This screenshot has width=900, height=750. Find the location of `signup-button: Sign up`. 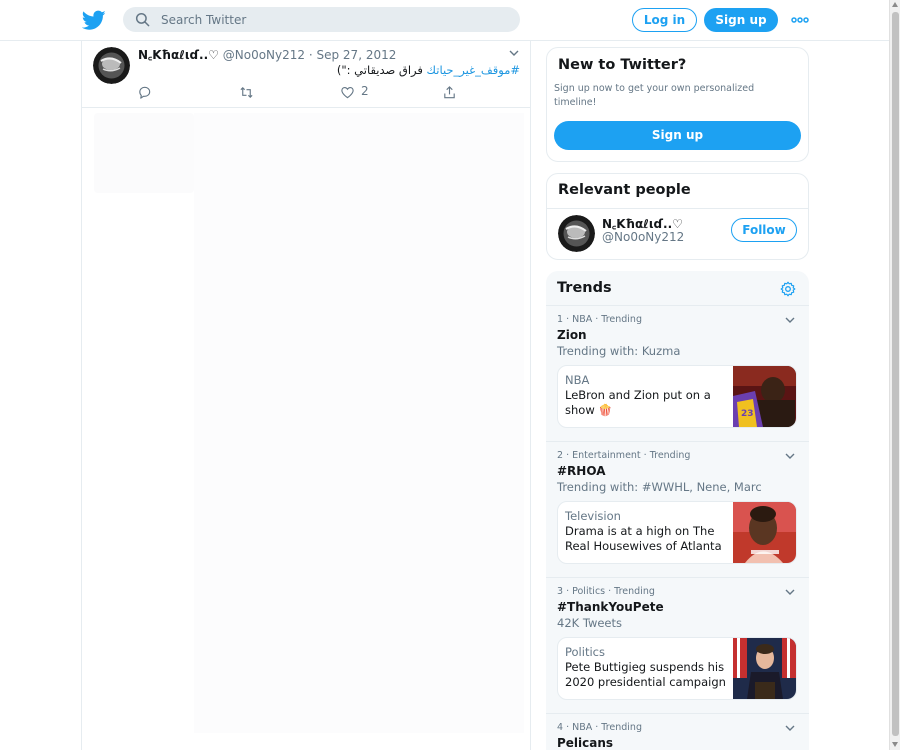

signup-button: Sign up is located at coordinates (741, 20).